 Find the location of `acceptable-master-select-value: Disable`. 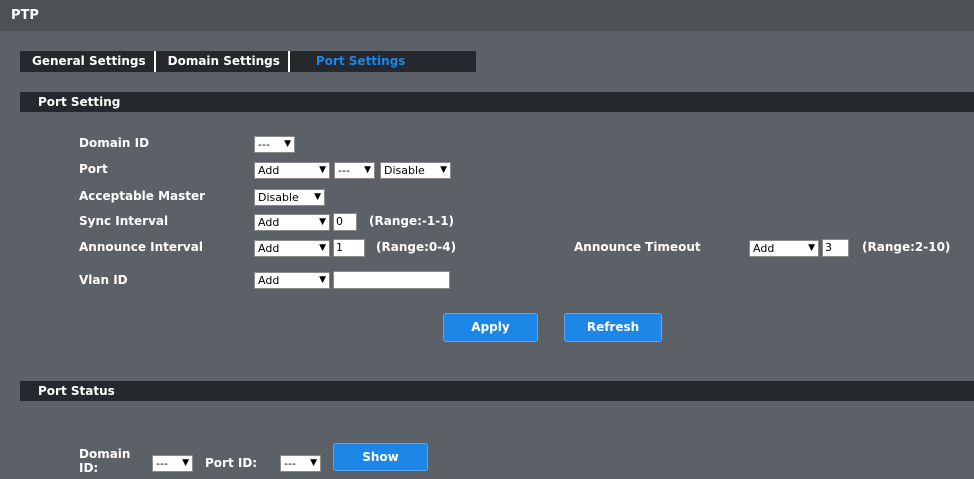

acceptable-master-select-value: Disable is located at coordinates (278, 197).